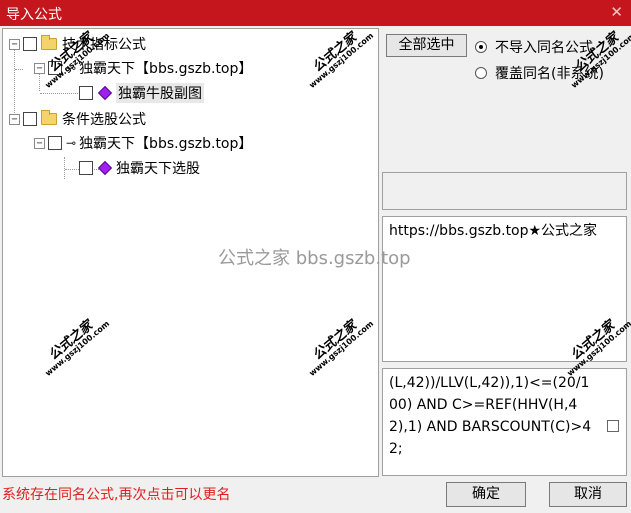  I want to click on tree-node-formula: 独霸天下选股, so click(139, 168).